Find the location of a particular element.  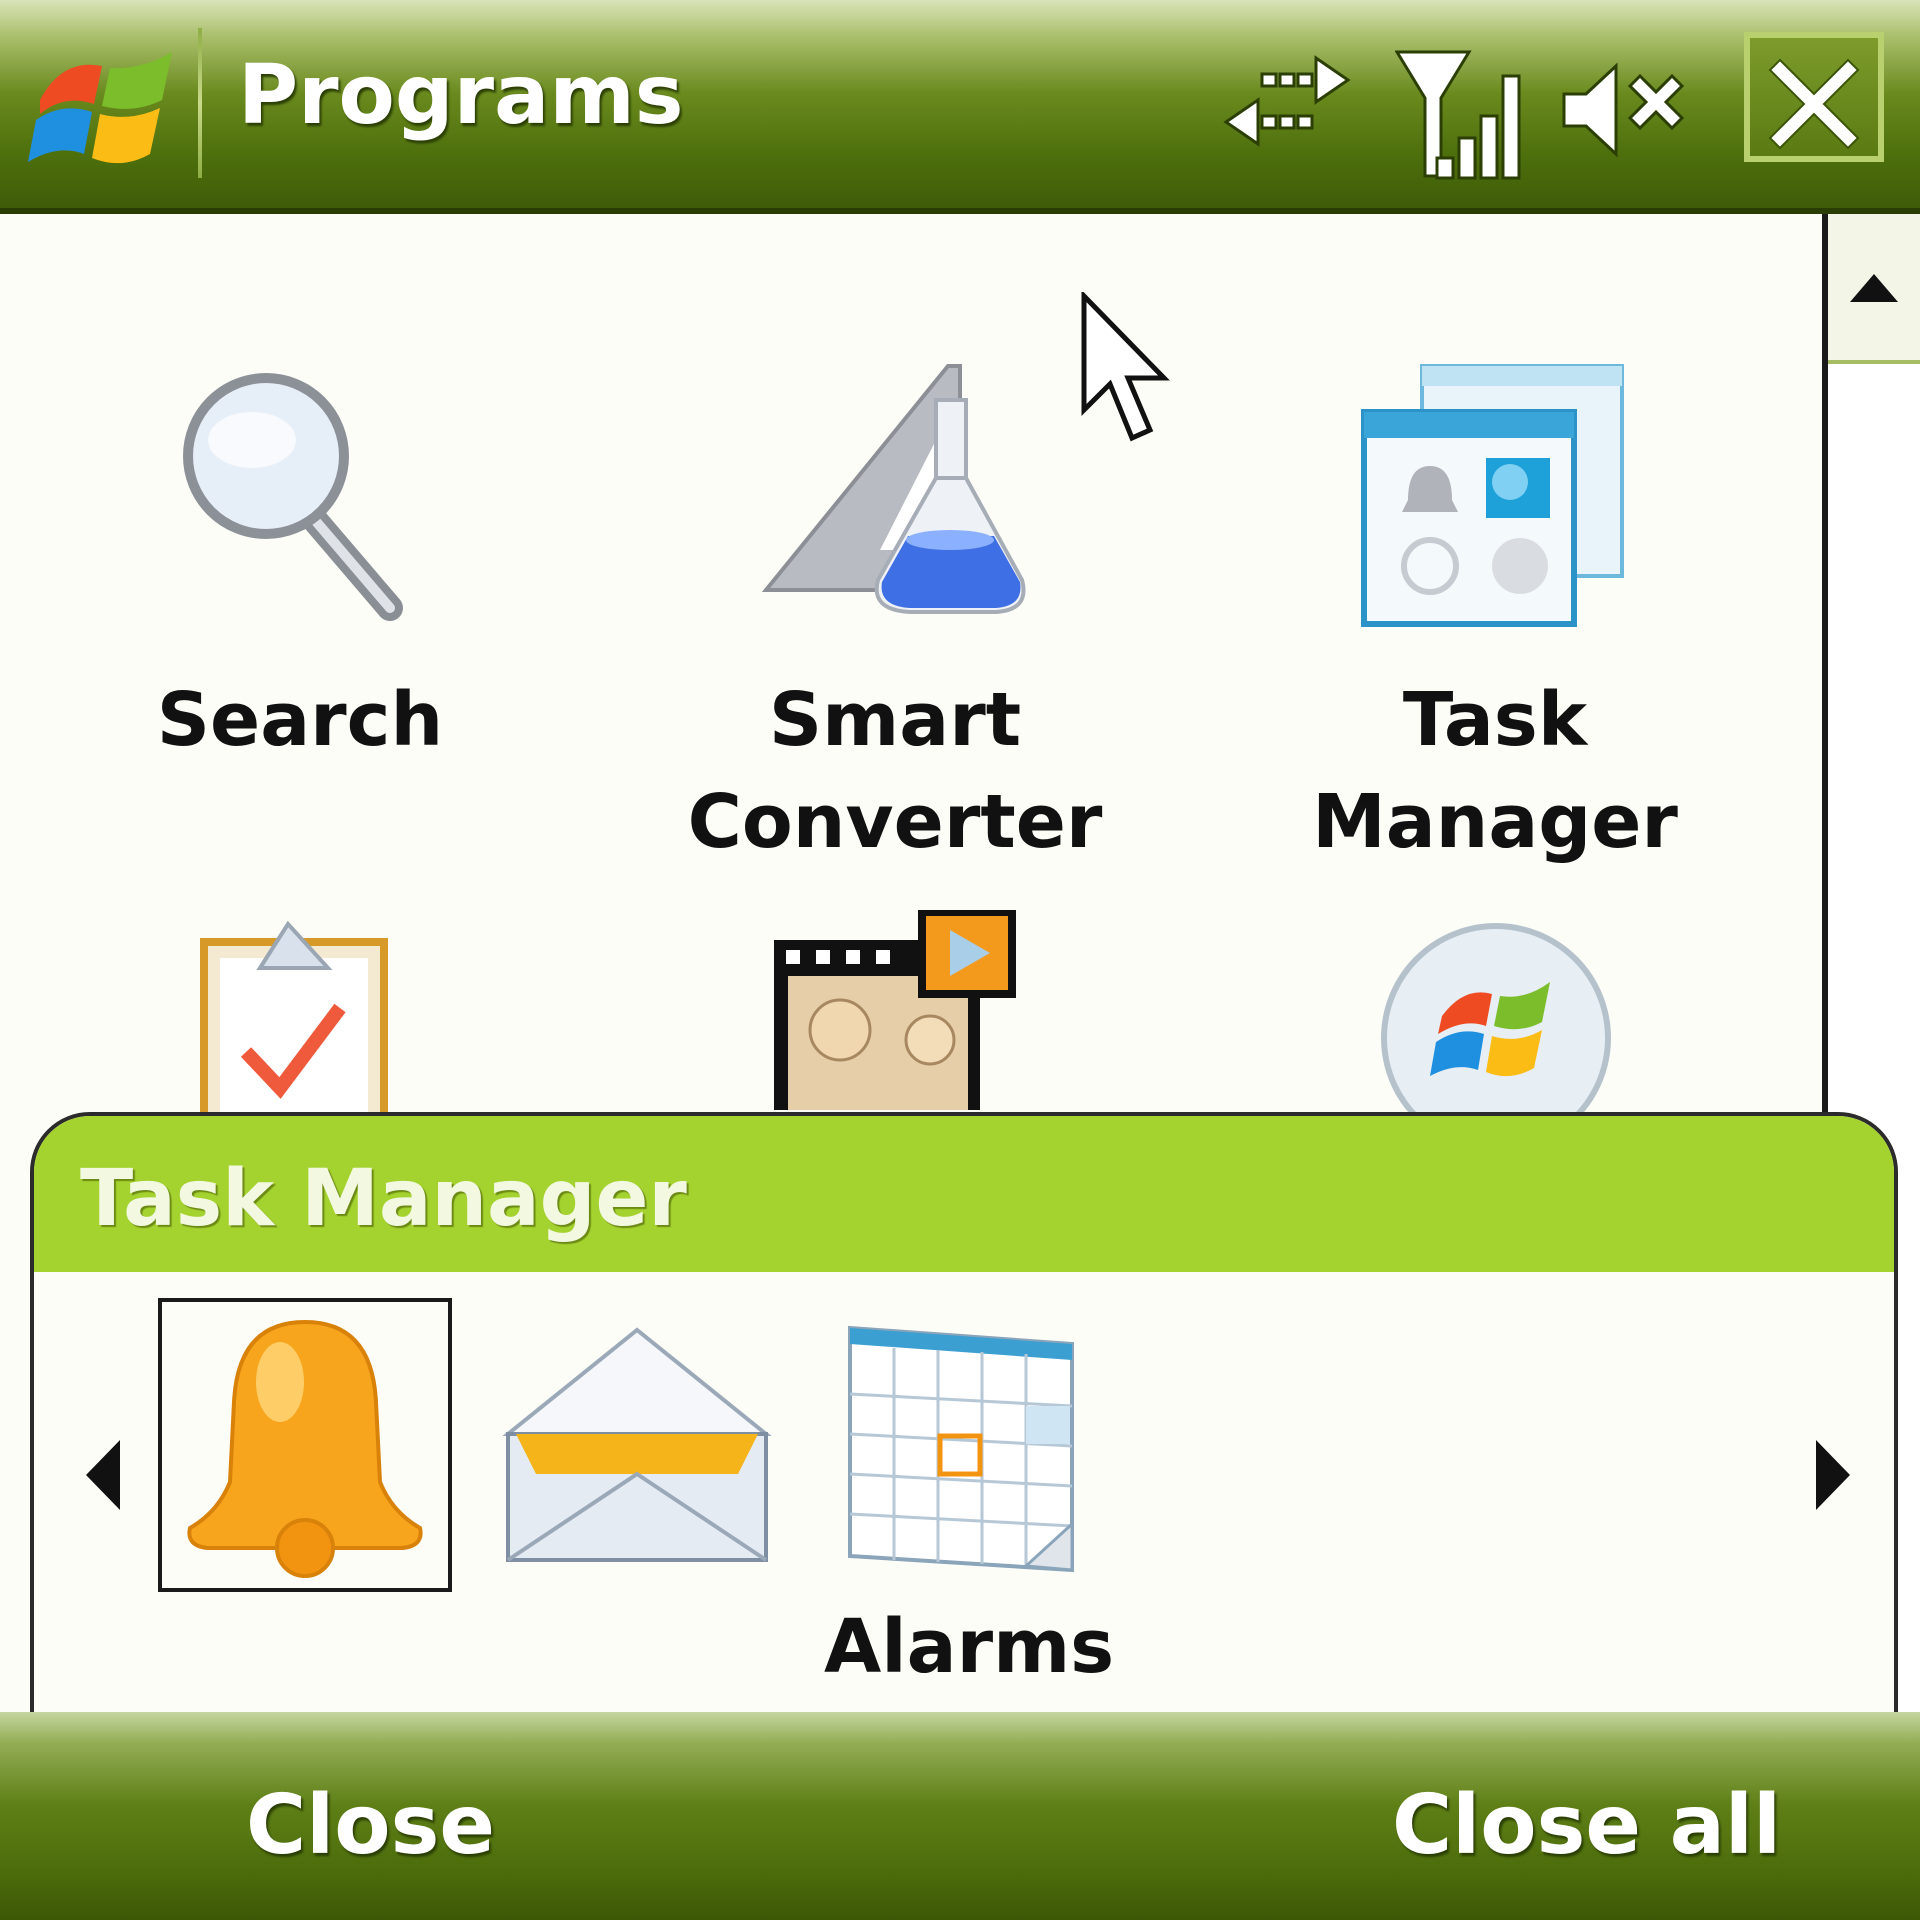

close-icon is located at coordinates (1814, 104).